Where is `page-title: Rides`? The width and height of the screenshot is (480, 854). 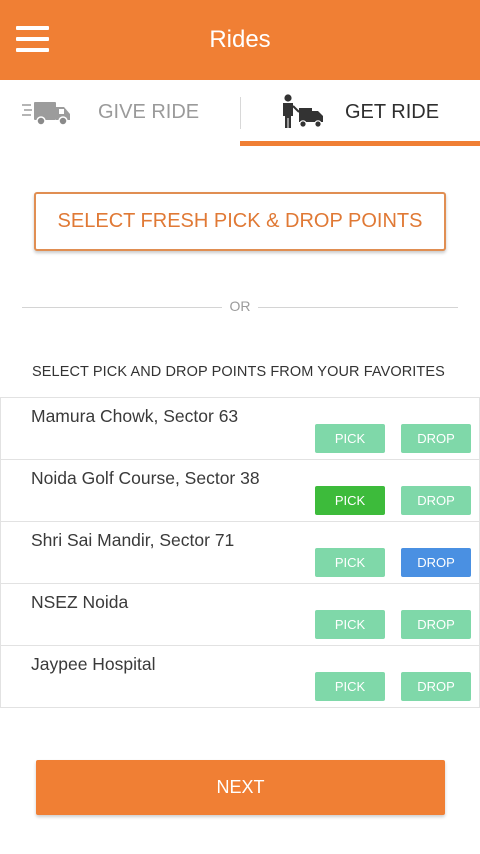
page-title: Rides is located at coordinates (240, 39).